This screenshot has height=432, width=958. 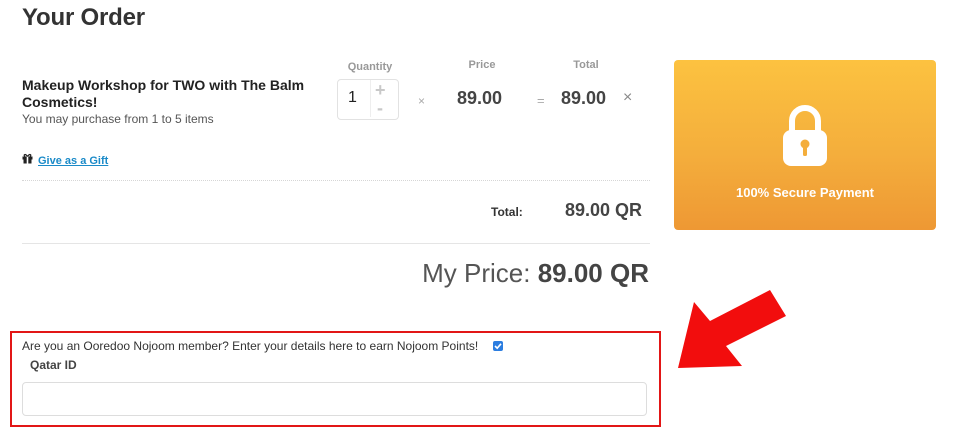 What do you see at coordinates (73, 161) in the screenshot?
I see `give-as-gift-link: Give as a Gift` at bounding box center [73, 161].